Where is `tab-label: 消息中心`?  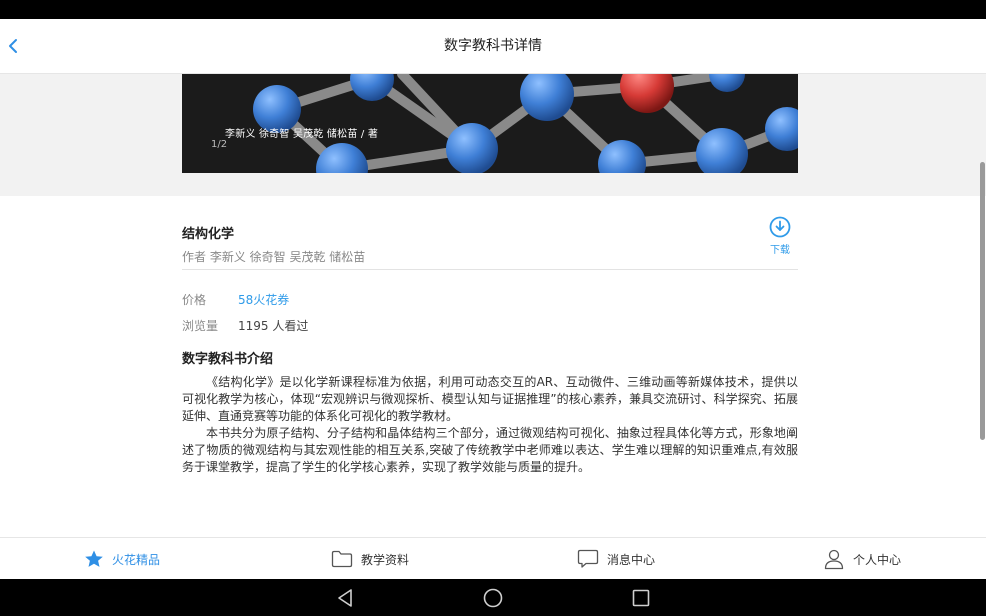
tab-label: 消息中心 is located at coordinates (631, 559).